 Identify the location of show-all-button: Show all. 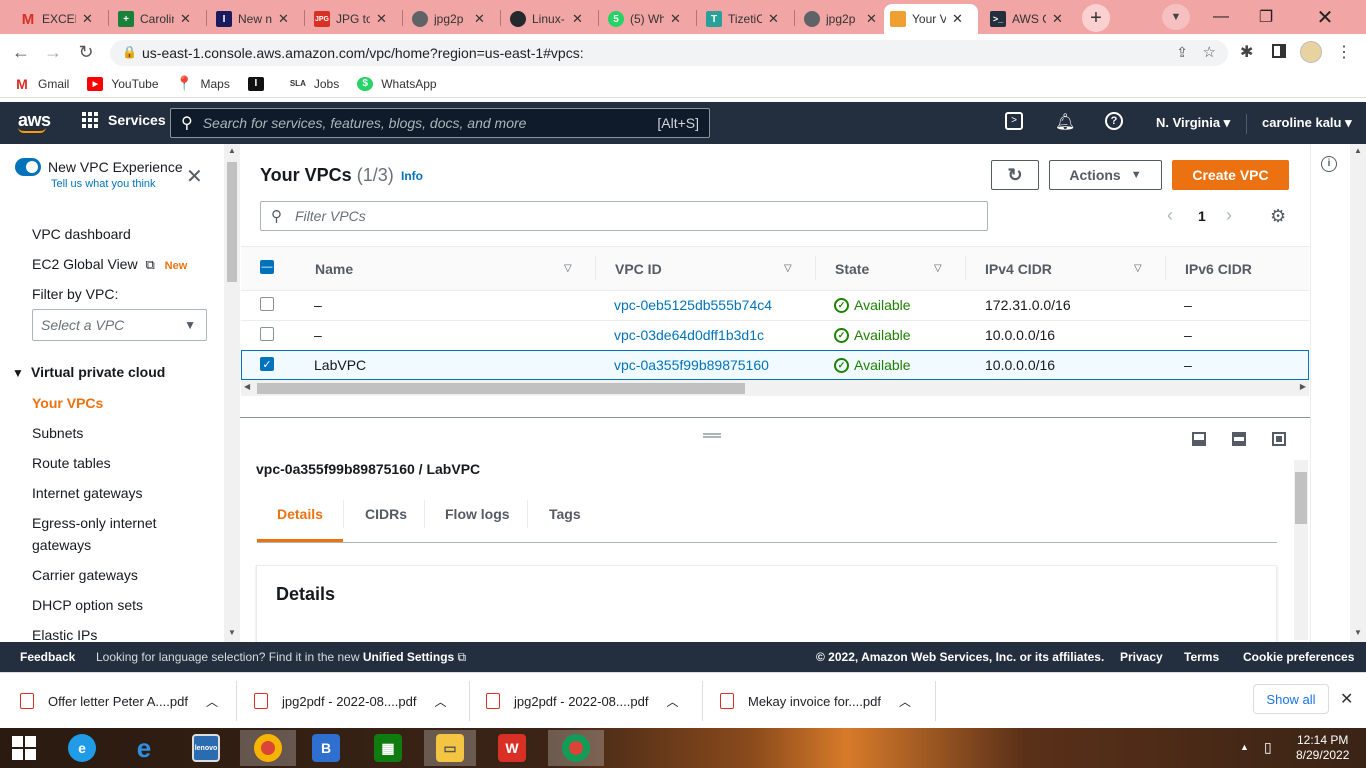
(1291, 699).